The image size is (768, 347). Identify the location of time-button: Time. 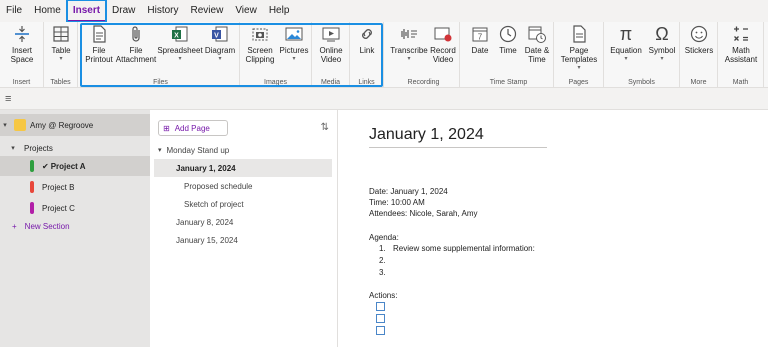
(508, 39).